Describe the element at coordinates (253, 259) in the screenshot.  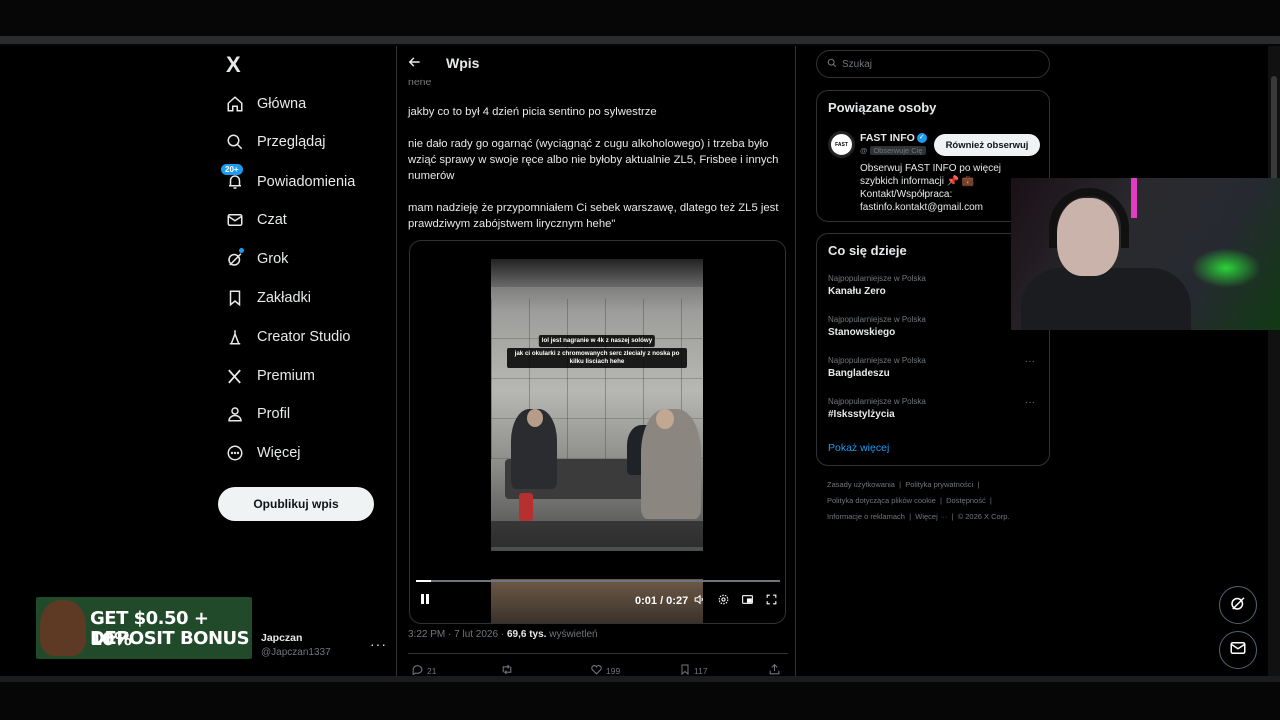
I see `nav-item-grok: Grok` at that location.